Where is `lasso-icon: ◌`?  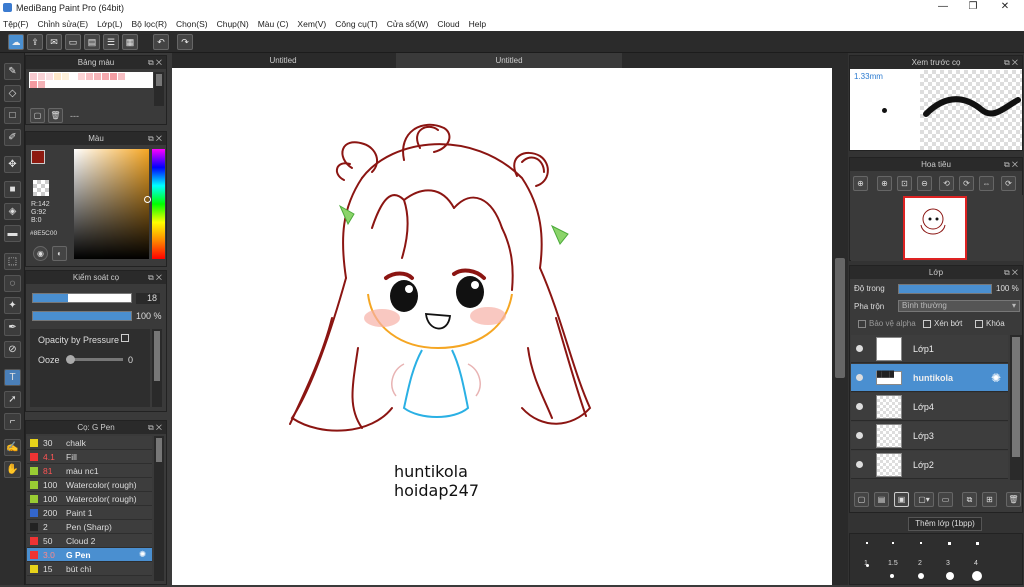
lasso-icon: ◌ is located at coordinates (12, 283).